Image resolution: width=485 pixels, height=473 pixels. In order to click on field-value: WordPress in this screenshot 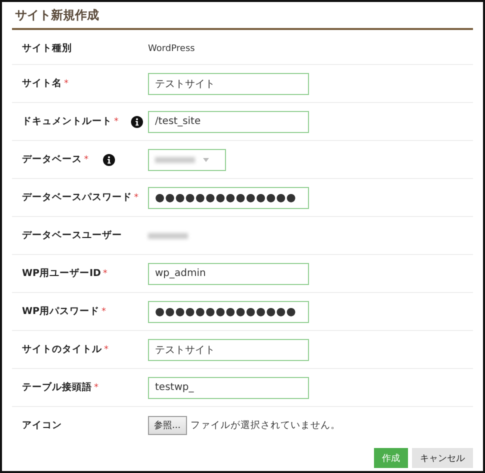, I will do `click(171, 49)`.